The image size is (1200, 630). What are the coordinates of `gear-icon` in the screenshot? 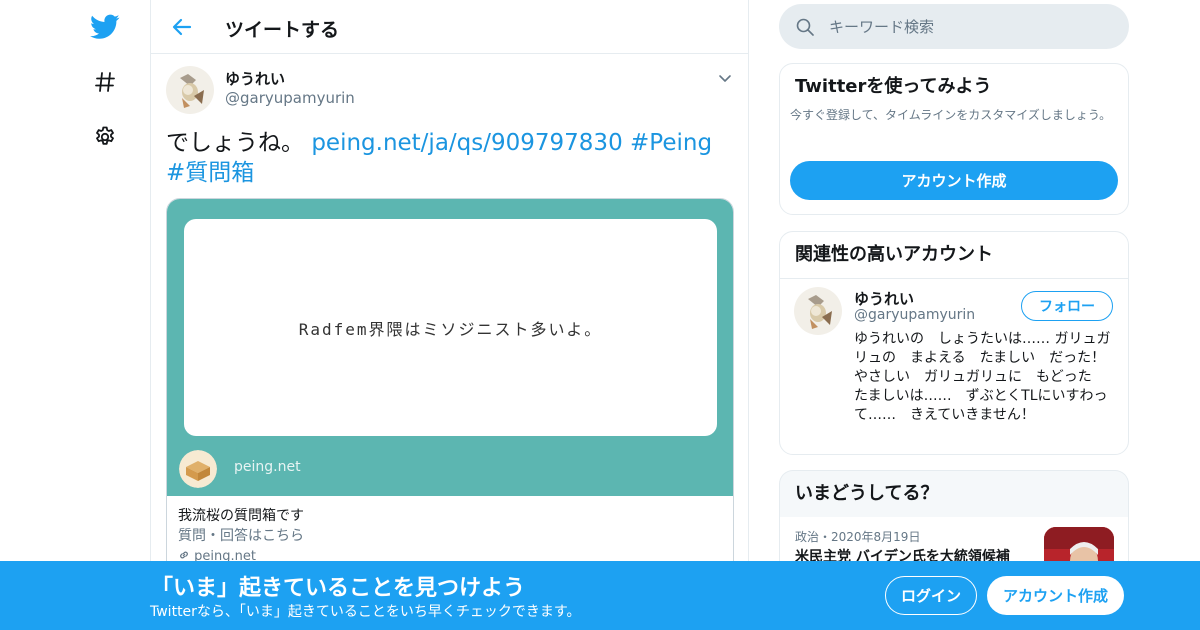 It's located at (105, 135).